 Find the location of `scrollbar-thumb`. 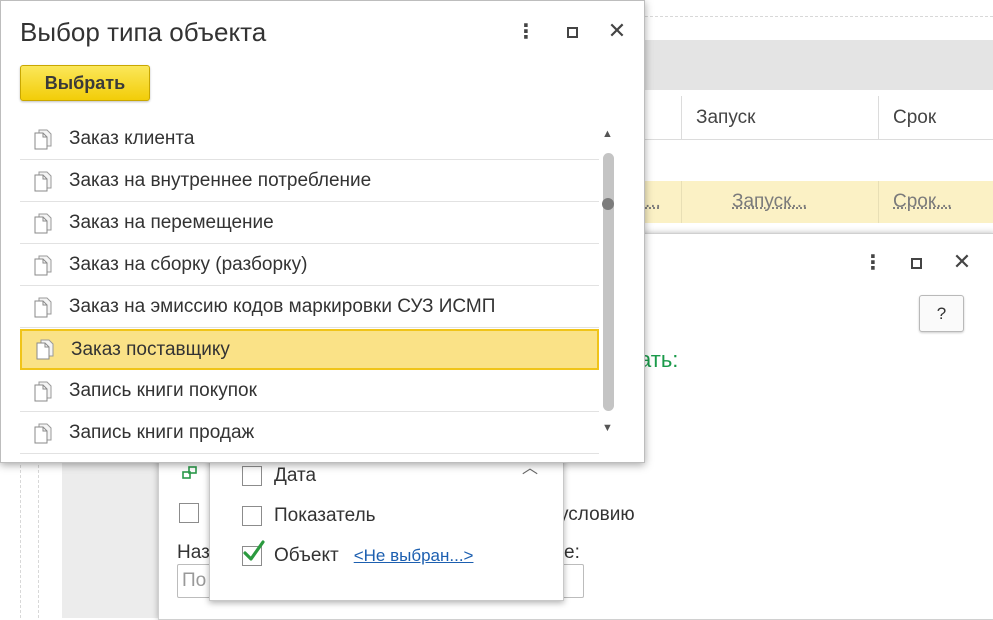

scrollbar-thumb is located at coordinates (608, 282).